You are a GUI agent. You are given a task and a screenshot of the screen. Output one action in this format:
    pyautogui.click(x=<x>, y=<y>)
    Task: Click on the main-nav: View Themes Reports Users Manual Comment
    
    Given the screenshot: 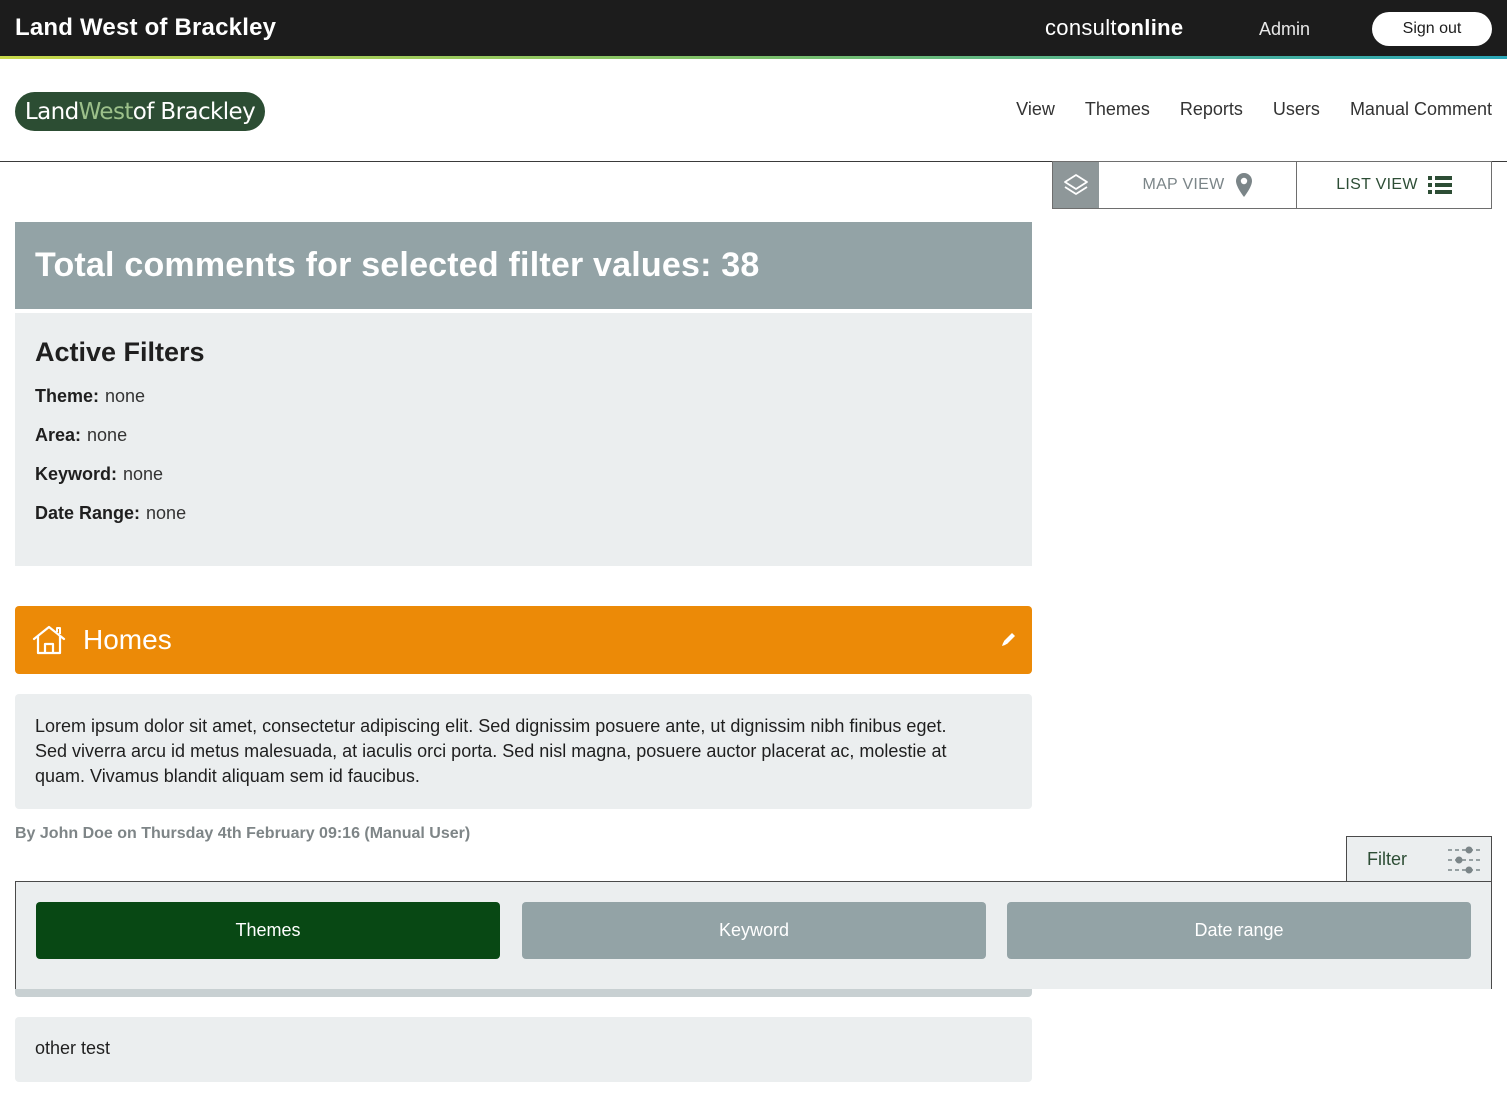 What is the action you would take?
    pyautogui.click(x=1254, y=109)
    